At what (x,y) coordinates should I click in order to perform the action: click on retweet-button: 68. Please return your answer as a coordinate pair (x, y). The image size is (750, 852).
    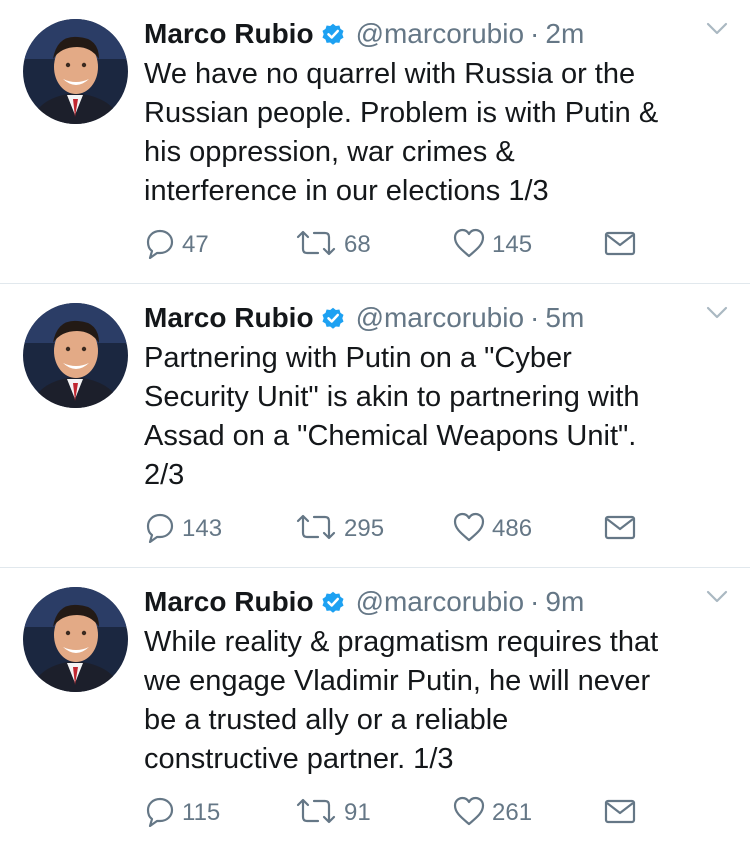
    Looking at the image, I should click on (332, 245).